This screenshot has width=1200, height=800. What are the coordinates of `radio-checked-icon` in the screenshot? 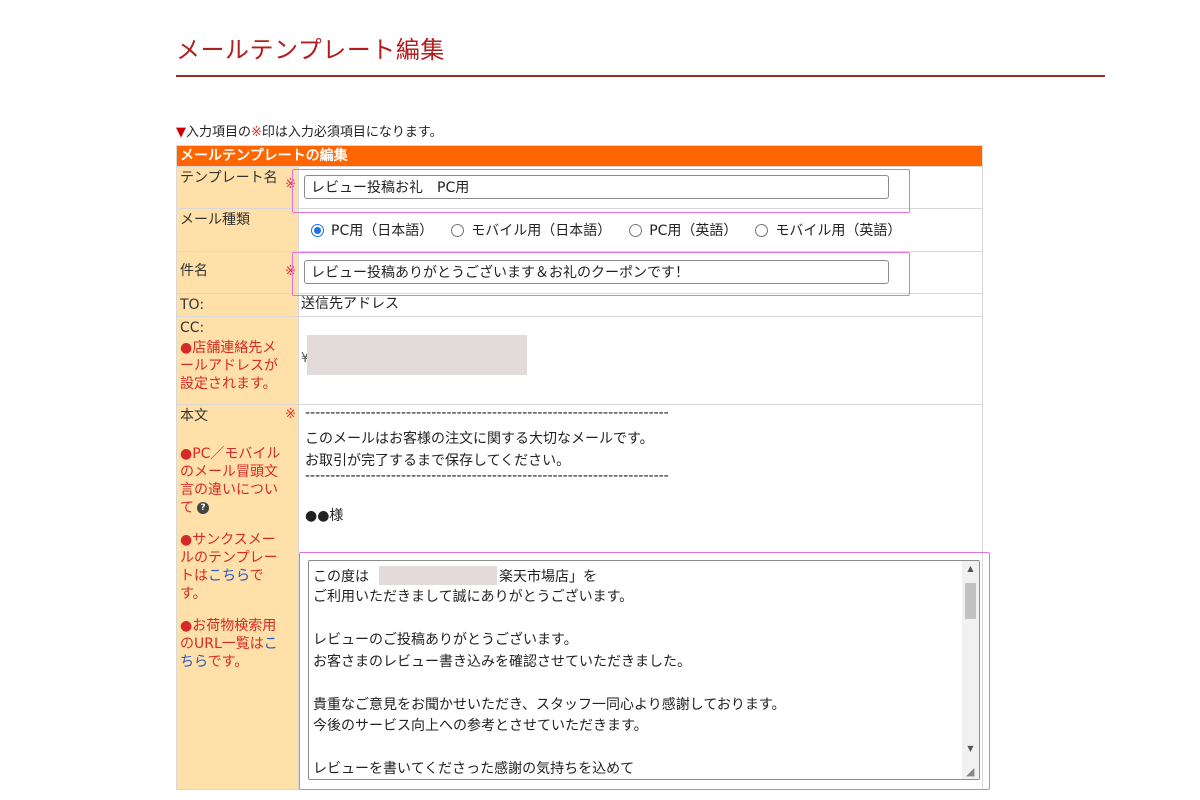 It's located at (317, 230).